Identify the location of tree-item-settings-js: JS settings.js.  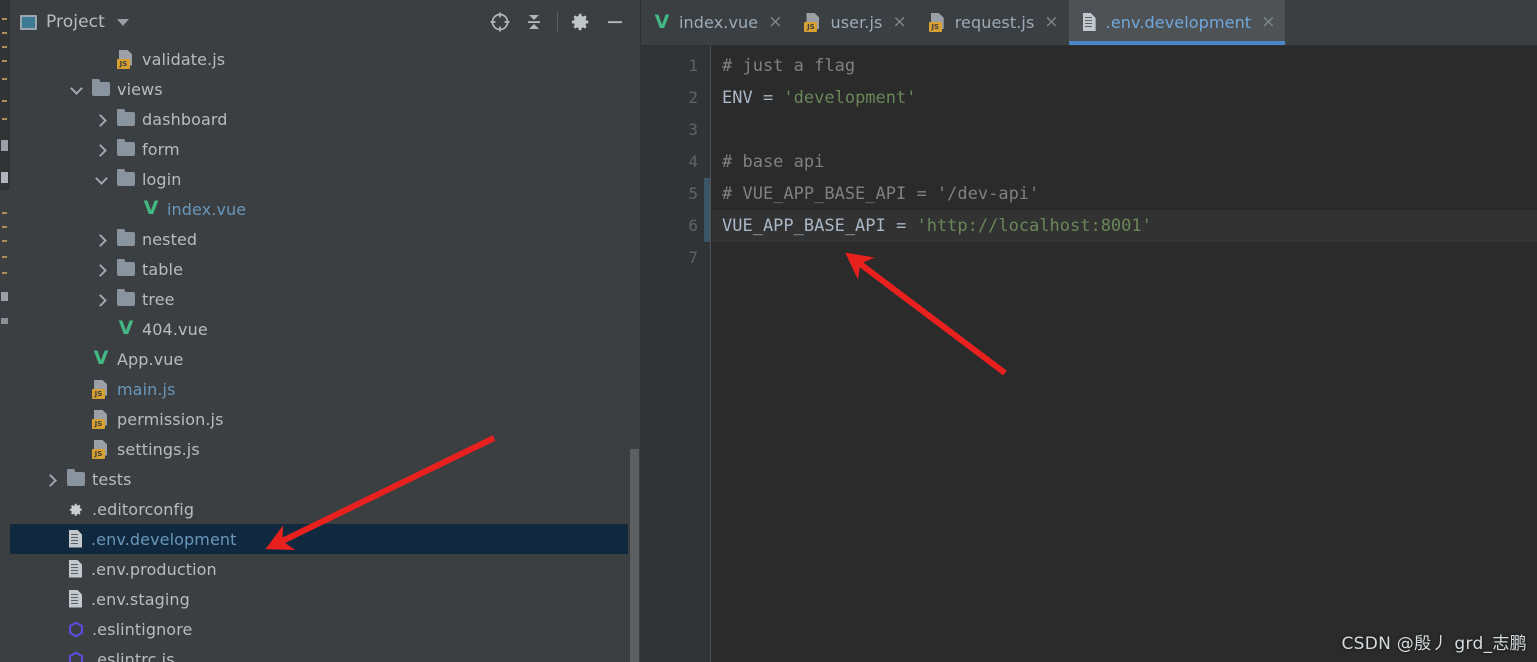
(325, 449).